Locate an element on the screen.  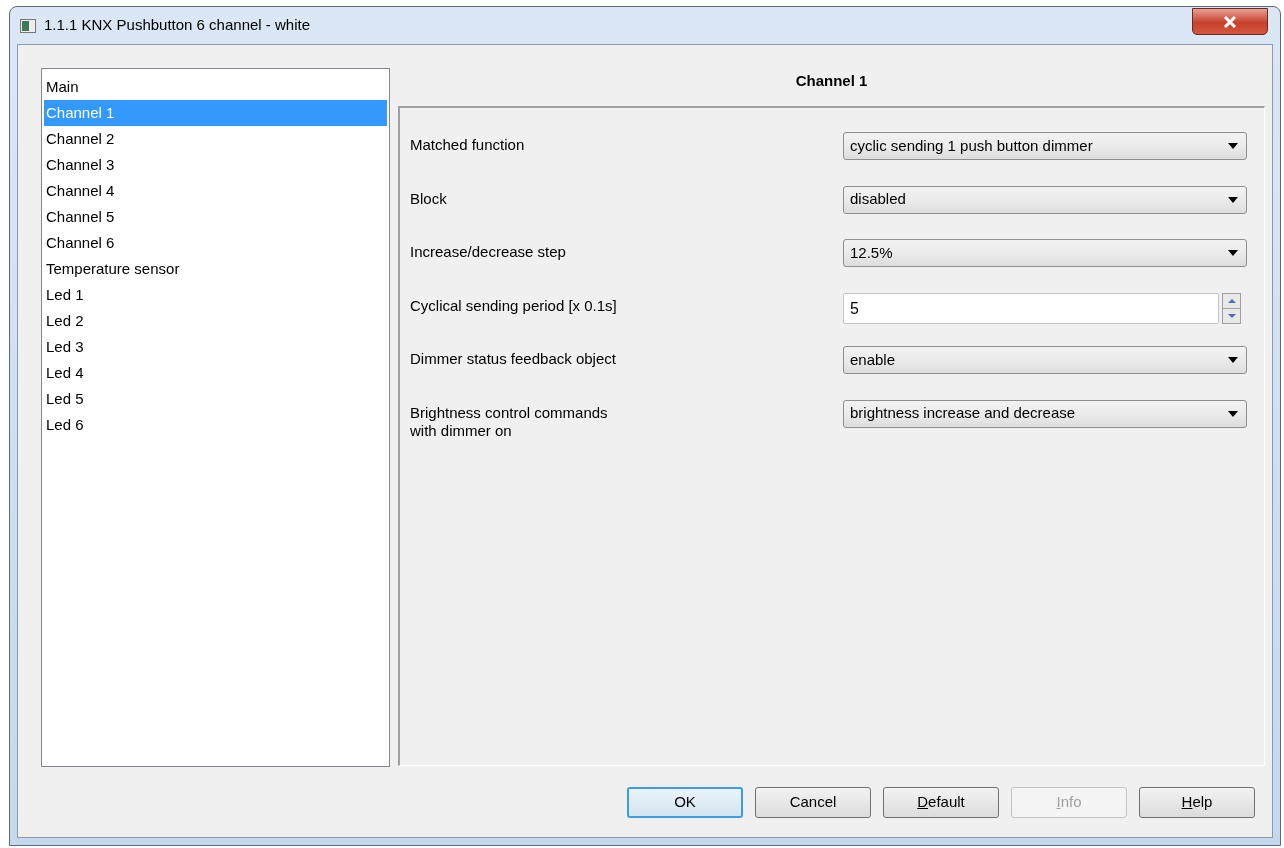
dropdown: disabled is located at coordinates (1045, 199).